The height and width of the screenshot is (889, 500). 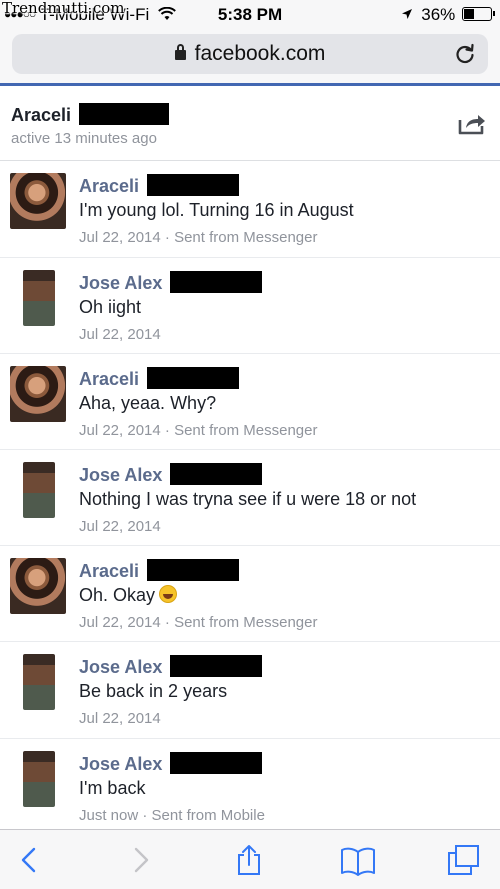 I want to click on url-text: facebook.com, so click(x=260, y=53).